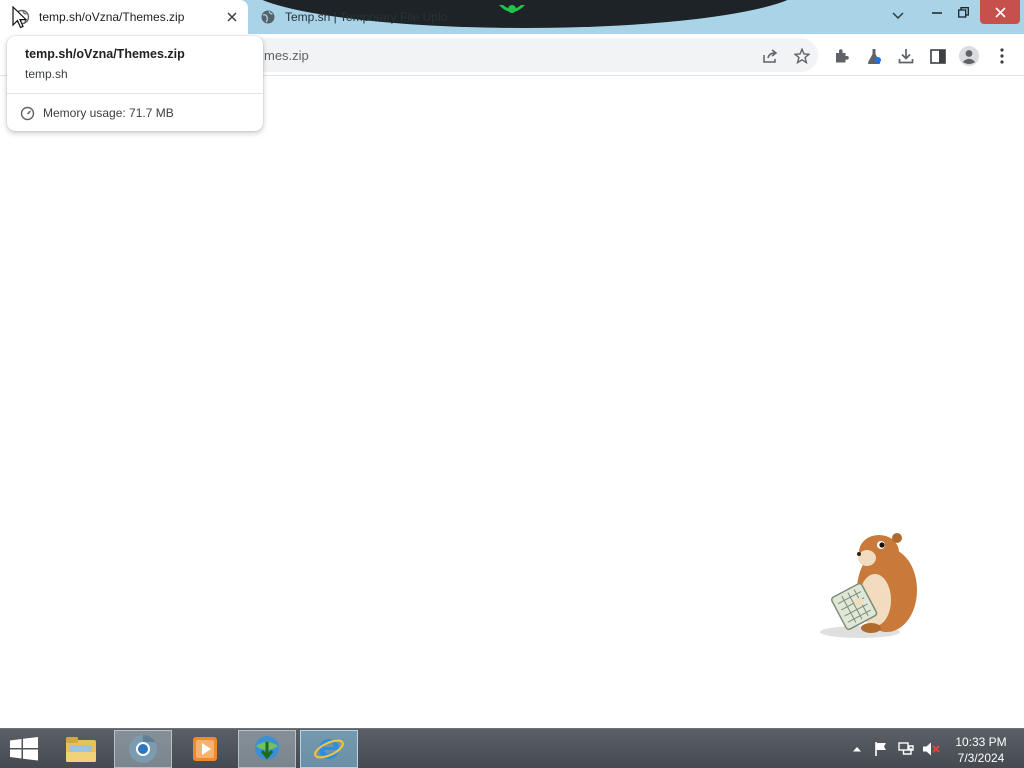  Describe the element at coordinates (981, 758) in the screenshot. I see `clock-date: 7/3/2024` at that location.